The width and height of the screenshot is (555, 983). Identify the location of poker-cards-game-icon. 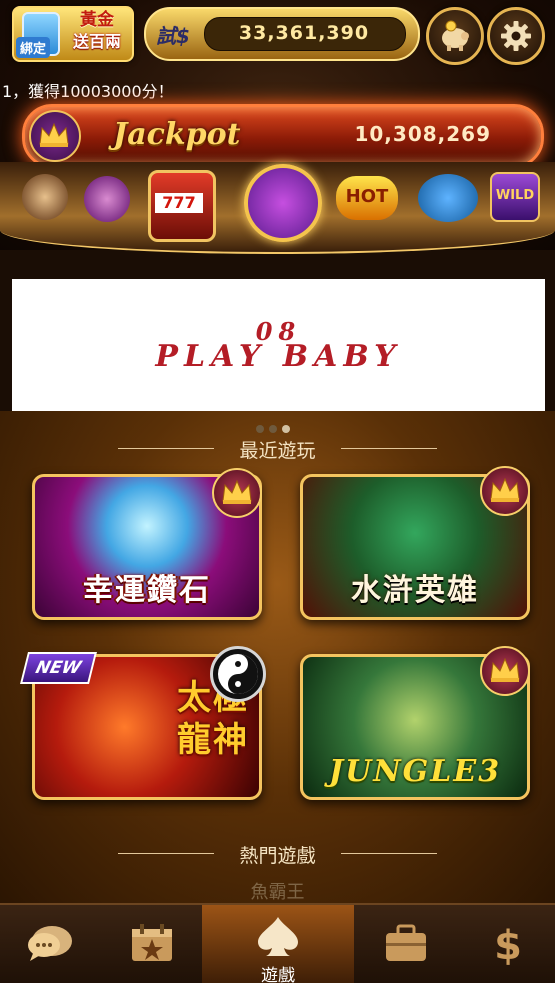
(107, 199).